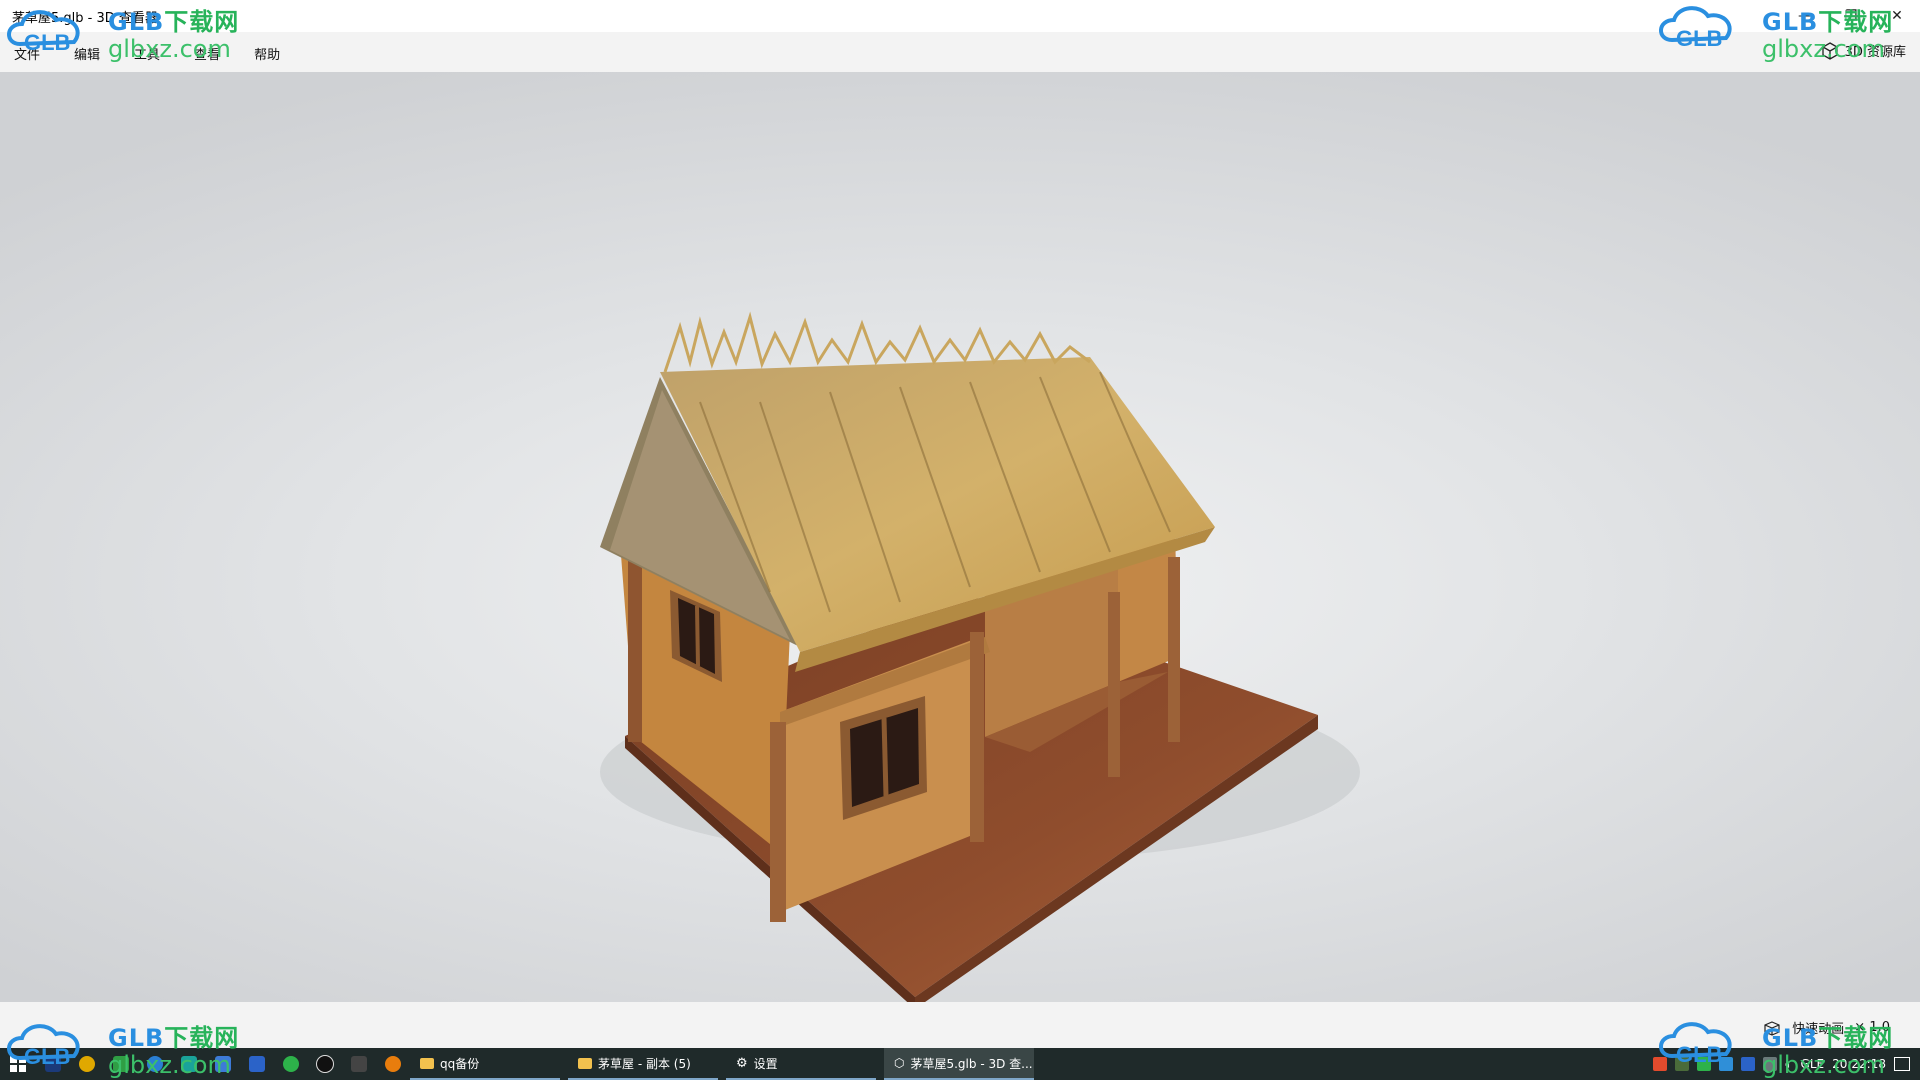 The width and height of the screenshot is (1920, 1080). Describe the element at coordinates (899, 1063) in the screenshot. I see `cube-icon: ⬡` at that location.